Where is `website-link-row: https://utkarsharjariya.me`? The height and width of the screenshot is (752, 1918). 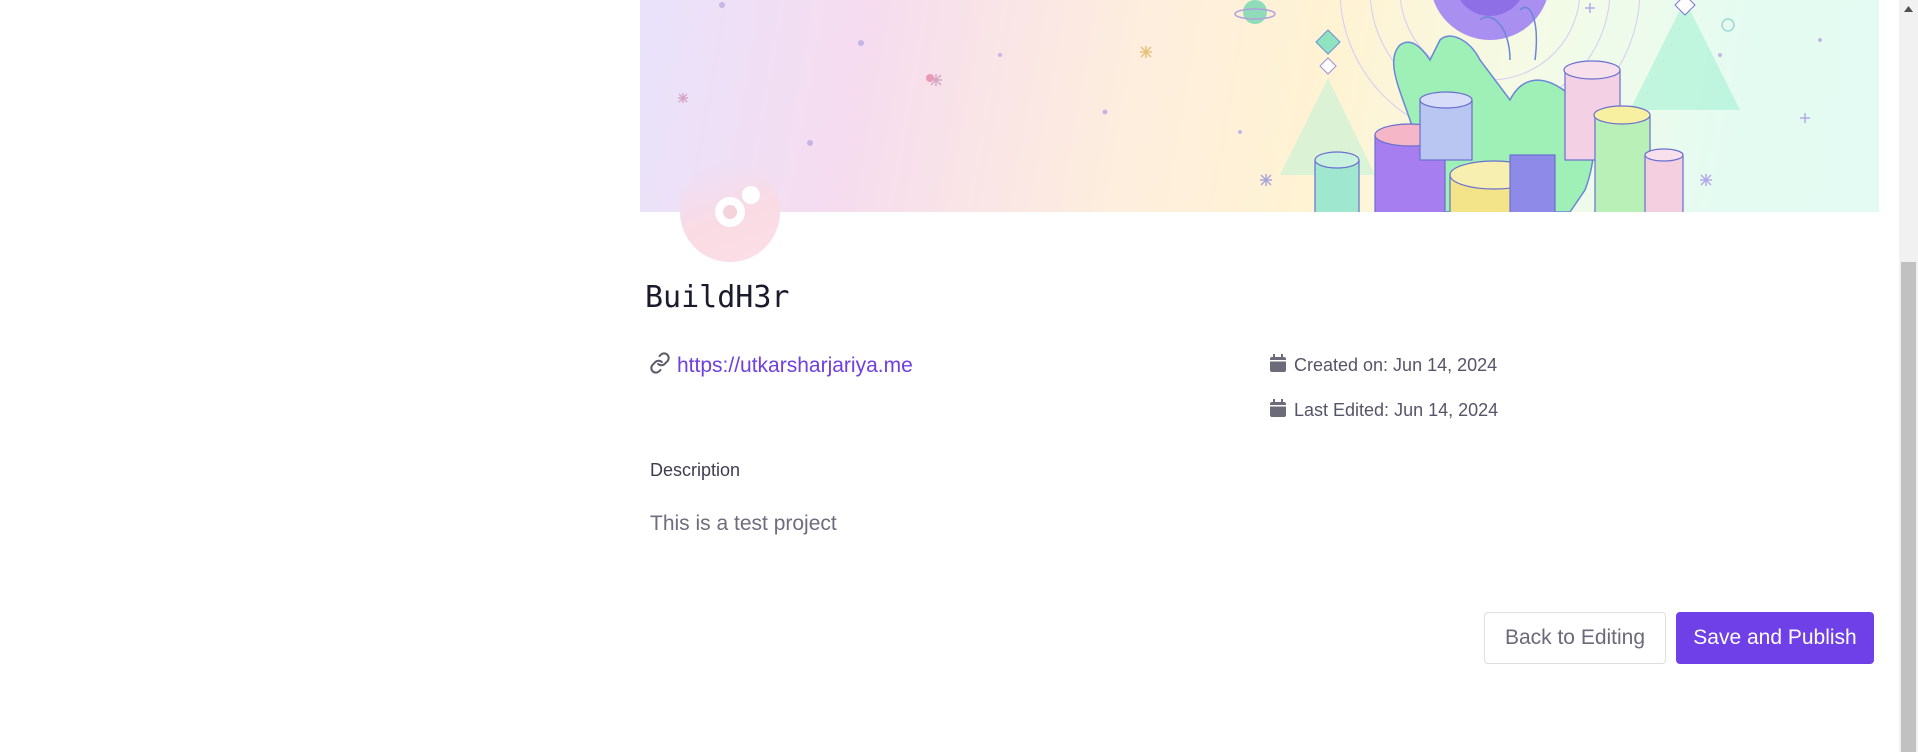 website-link-row: https://utkarsharjariya.me is located at coordinates (781, 365).